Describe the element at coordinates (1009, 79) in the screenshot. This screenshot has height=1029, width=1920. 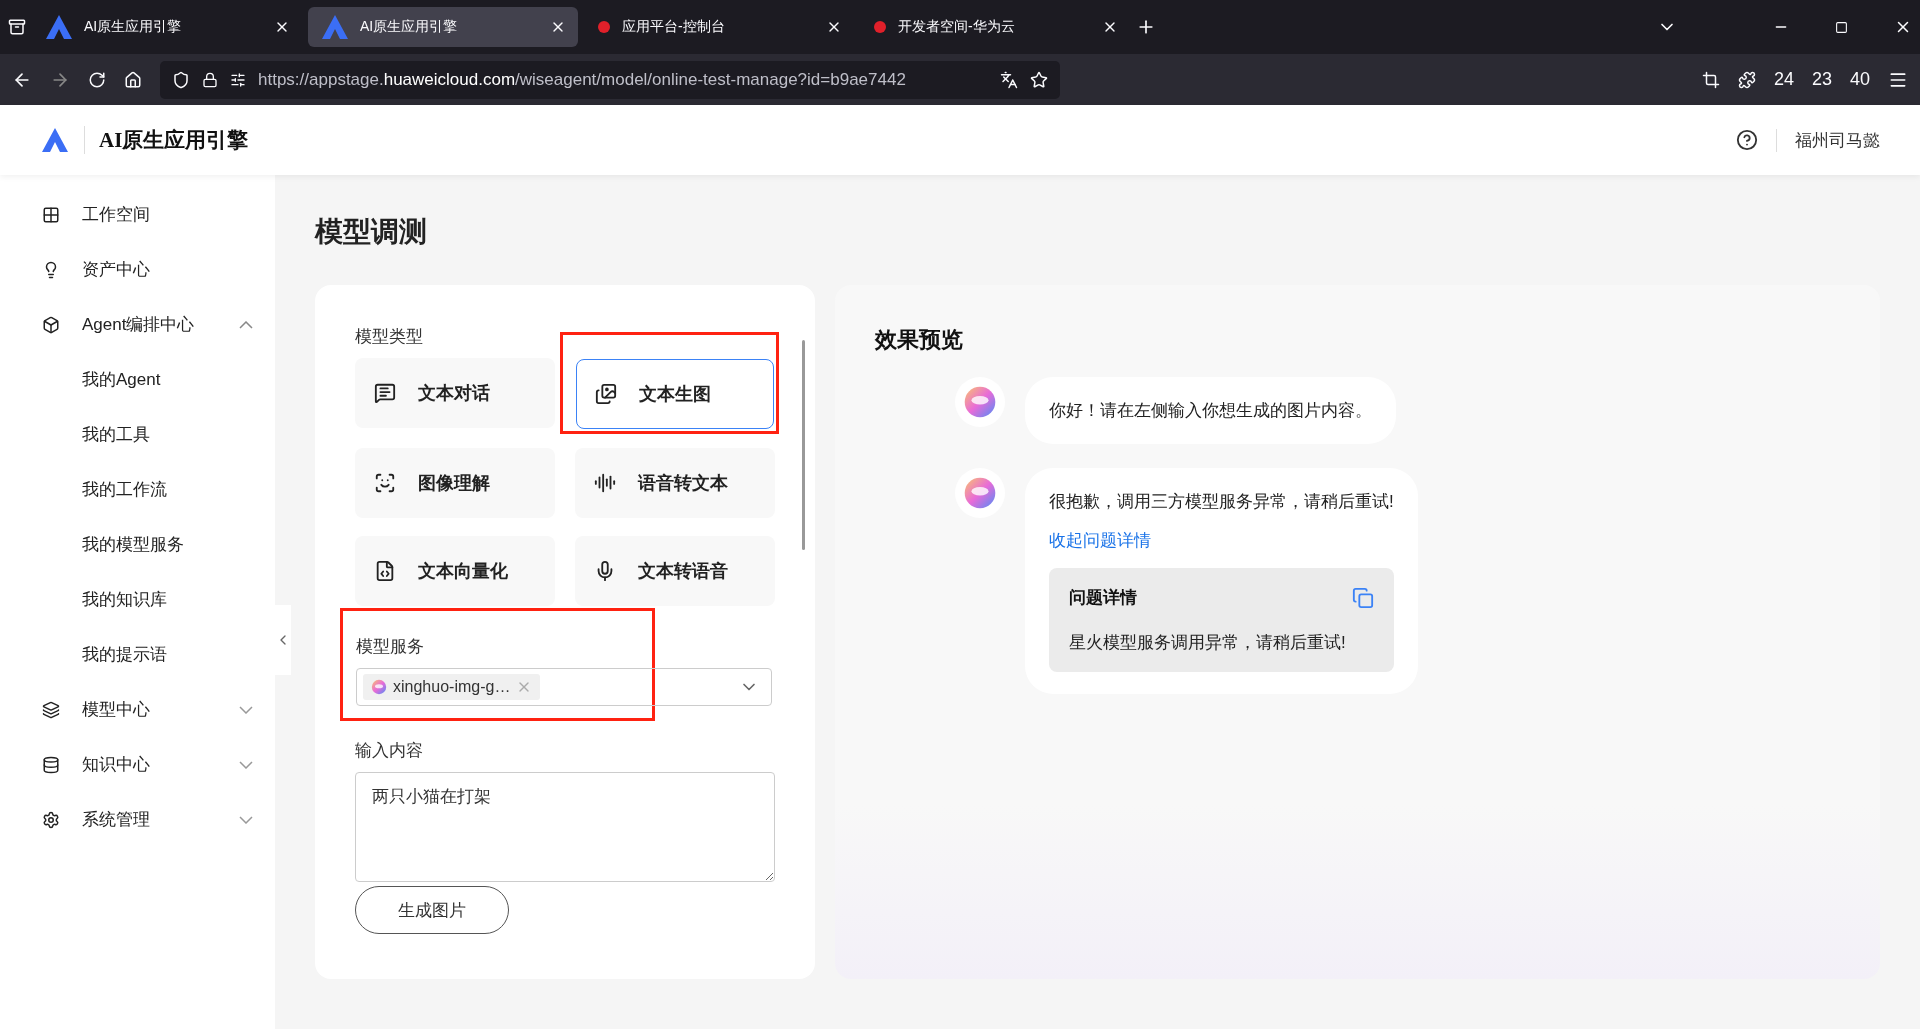
I see `translate-icon` at that location.